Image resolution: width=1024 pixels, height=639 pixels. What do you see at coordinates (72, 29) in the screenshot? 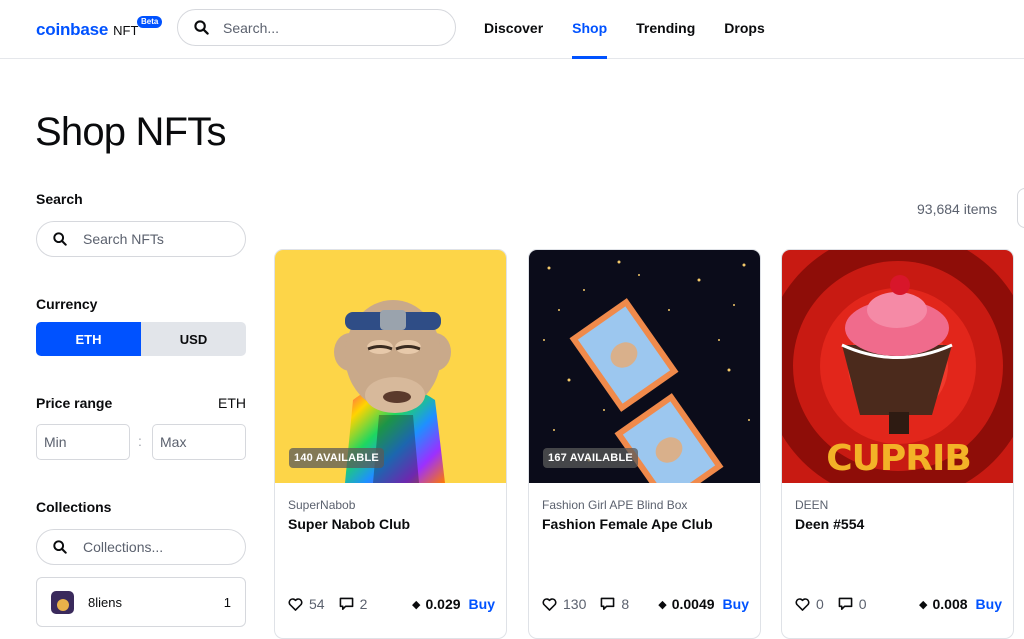
I see `logo-brand: coinbase` at bounding box center [72, 29].